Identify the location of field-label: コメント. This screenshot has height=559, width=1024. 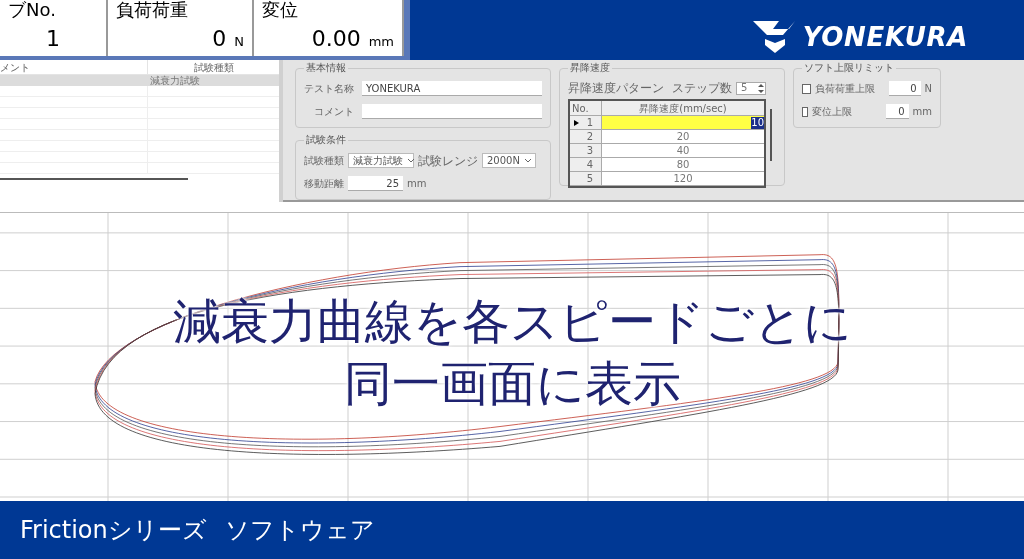
(333, 111).